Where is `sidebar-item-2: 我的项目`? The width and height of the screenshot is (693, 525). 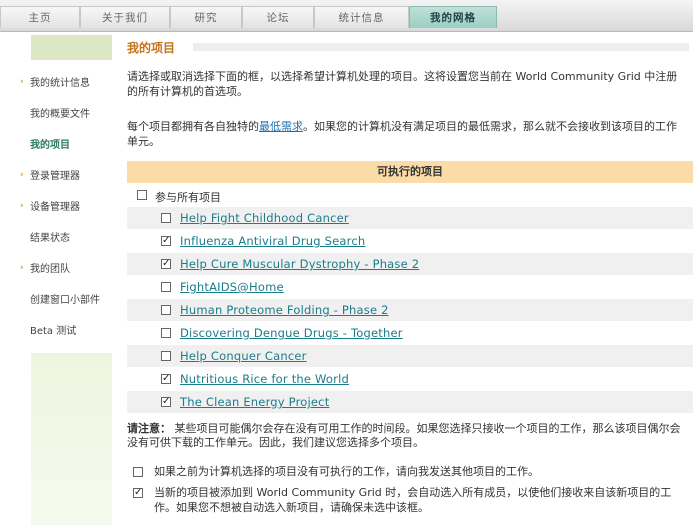 sidebar-item-2: 我的项目 is located at coordinates (50, 146).